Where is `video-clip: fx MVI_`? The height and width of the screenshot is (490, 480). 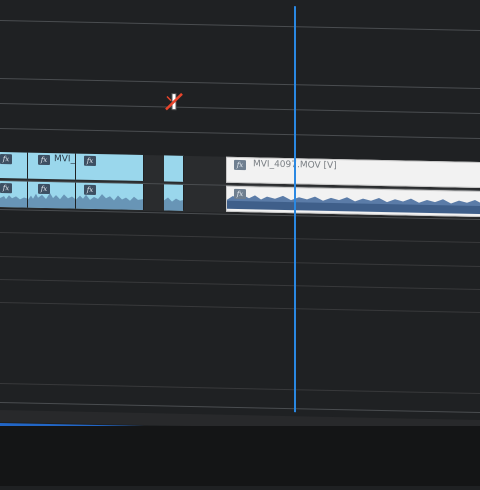
video-clip: fx MVI_ is located at coordinates (52, 166).